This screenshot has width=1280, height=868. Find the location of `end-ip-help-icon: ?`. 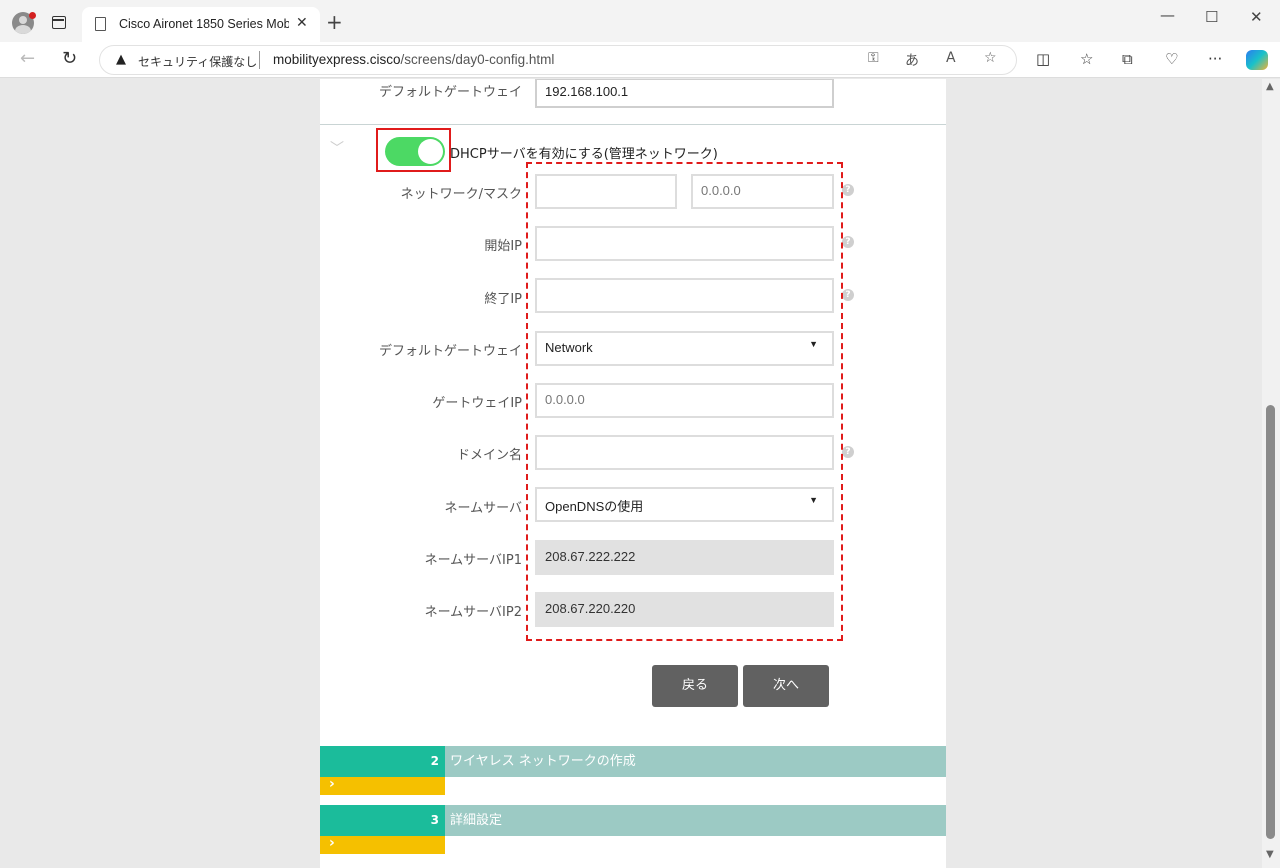

end-ip-help-icon: ? is located at coordinates (848, 295).